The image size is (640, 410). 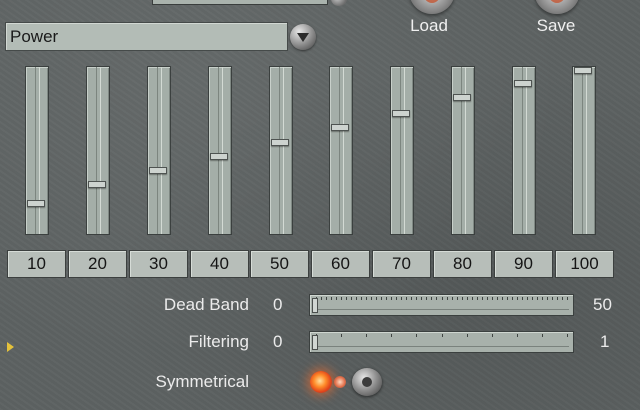 I want to click on frequency-label-30: 30, so click(x=158, y=264).